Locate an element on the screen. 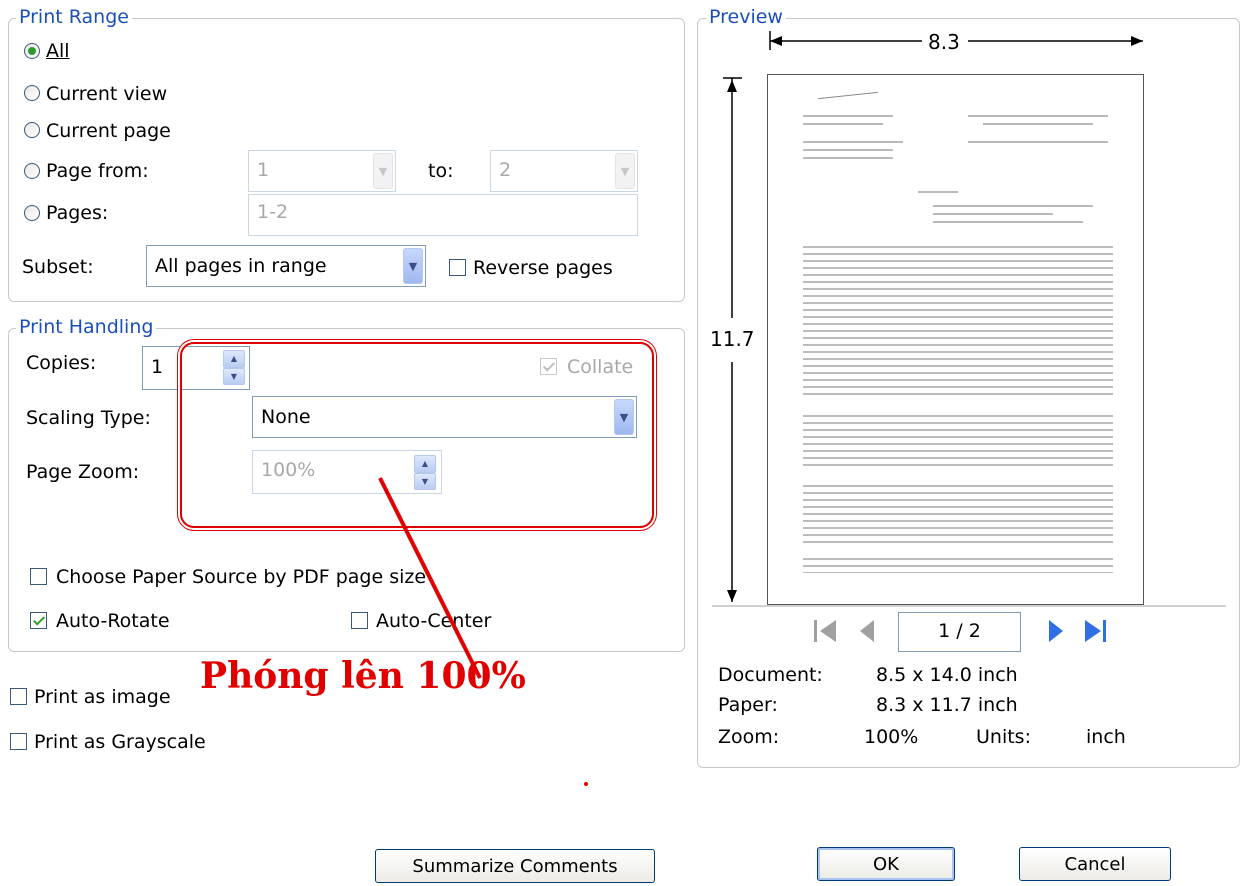  document-value: 8.5 x 14.0 inch is located at coordinates (947, 675).